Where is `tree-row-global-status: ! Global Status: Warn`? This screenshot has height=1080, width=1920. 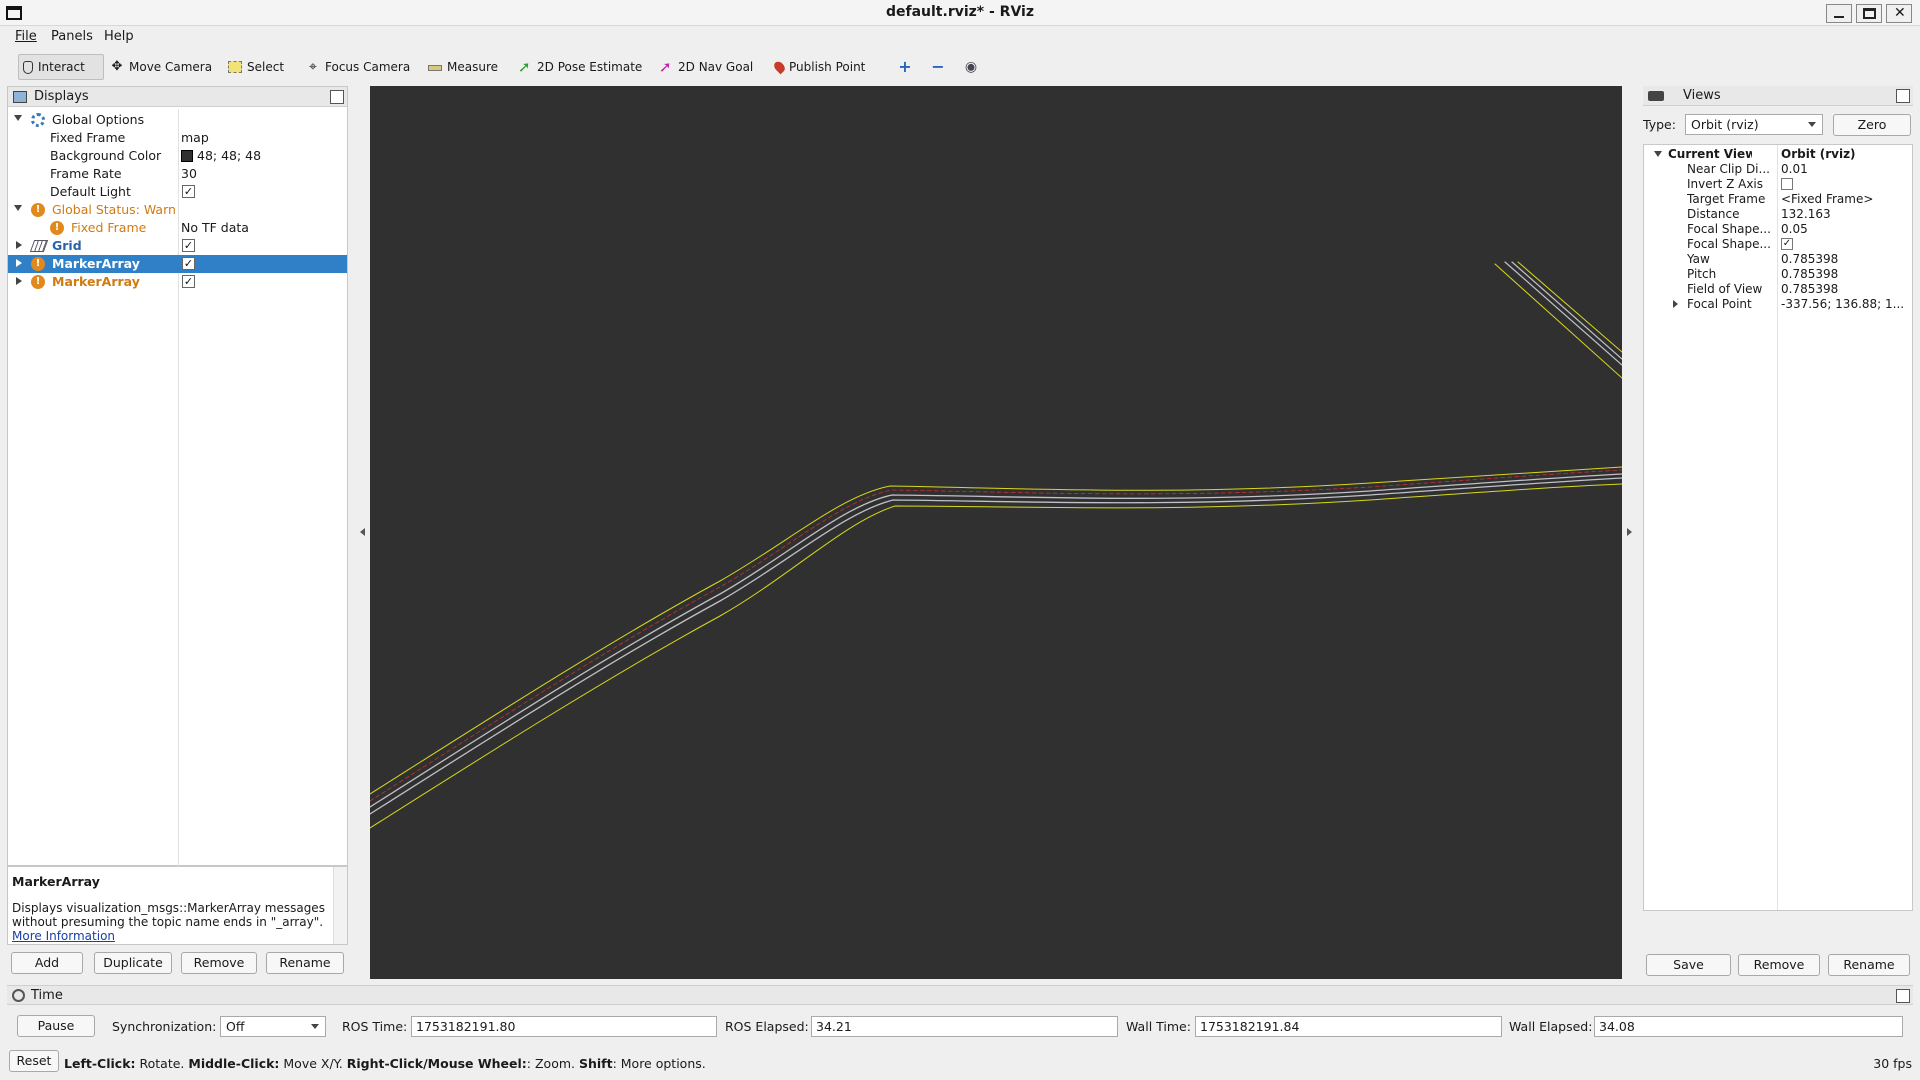
tree-row-global-status: ! Global Status: Warn is located at coordinates (177, 210).